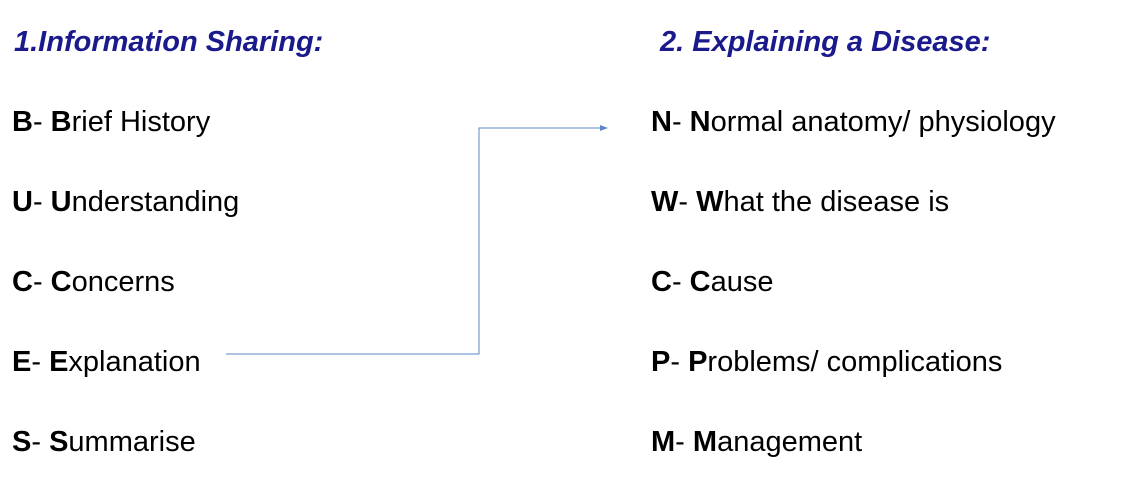  Describe the element at coordinates (61, 202) in the screenshot. I see `item-first-letter: U` at that location.